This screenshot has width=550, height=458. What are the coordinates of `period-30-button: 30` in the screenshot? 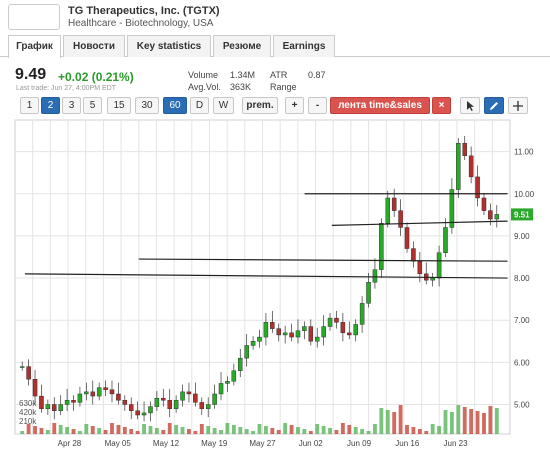 It's located at (147, 105).